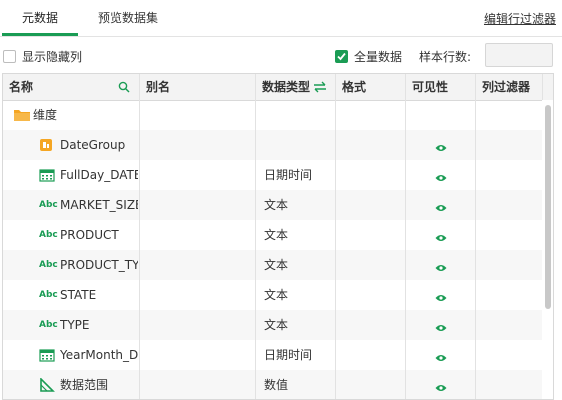 The height and width of the screenshot is (400, 562). What do you see at coordinates (276, 384) in the screenshot?
I see `field-data-type: 数值` at bounding box center [276, 384].